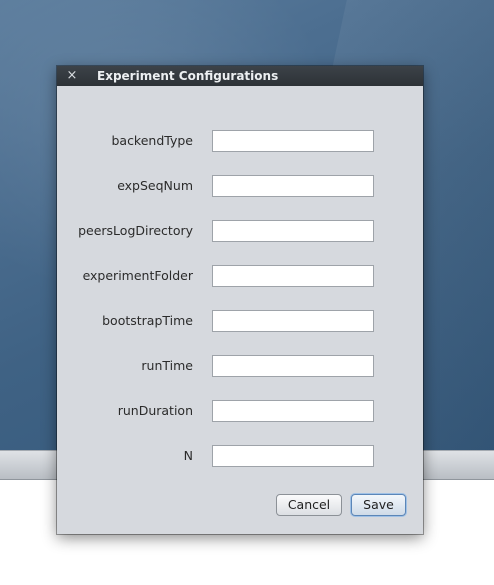 The image size is (494, 585). I want to click on dialog-titlebar: × Experiment Configurations, so click(240, 76).